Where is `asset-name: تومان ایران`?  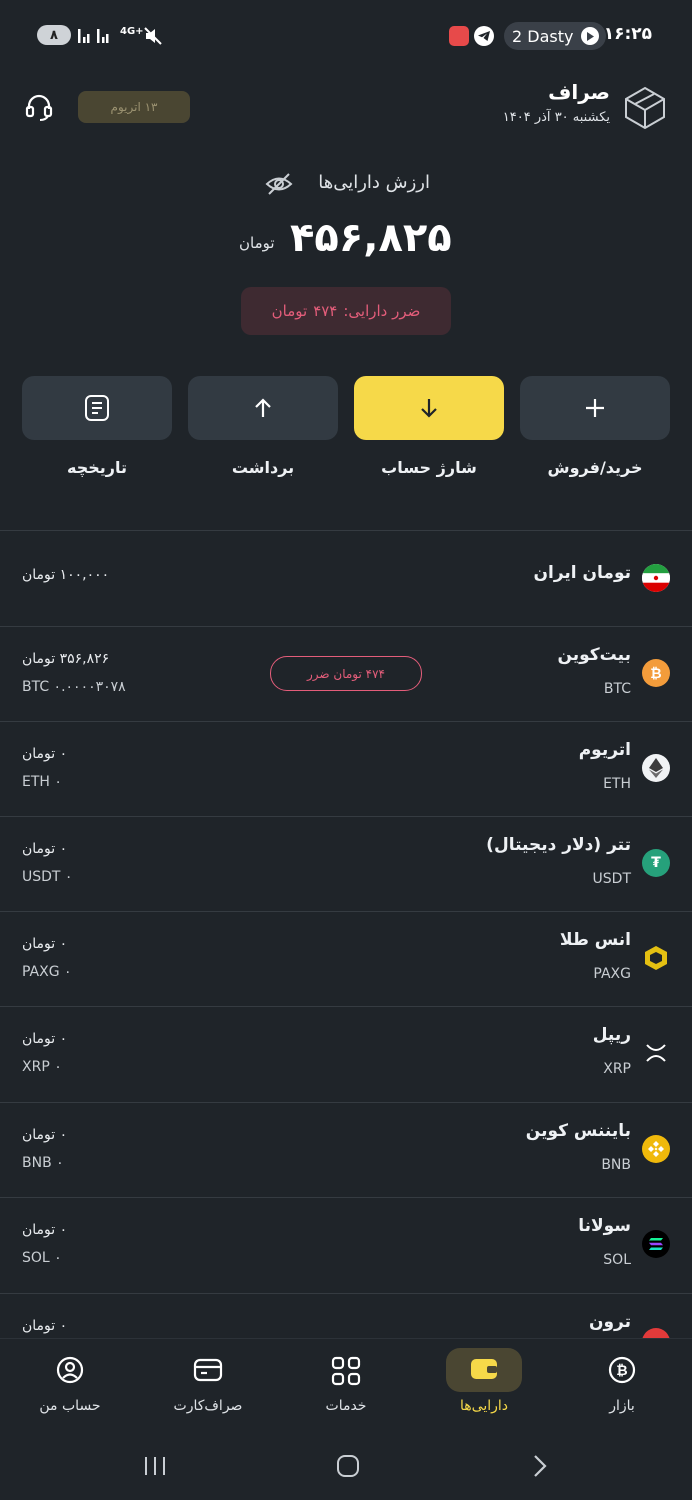 asset-name: تومان ایران is located at coordinates (582, 573).